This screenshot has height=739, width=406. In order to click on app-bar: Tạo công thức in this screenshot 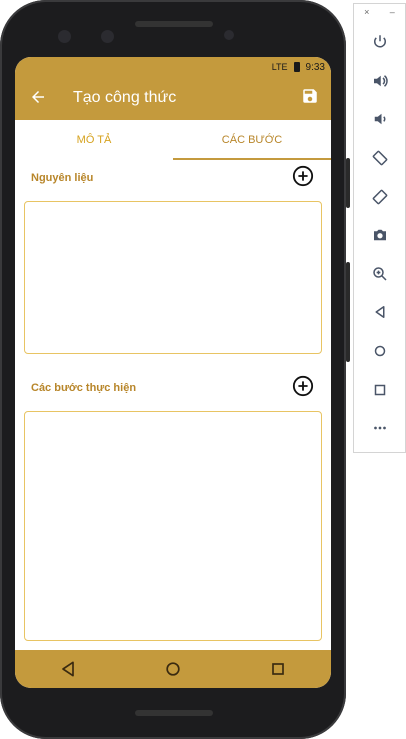, I will do `click(173, 98)`.